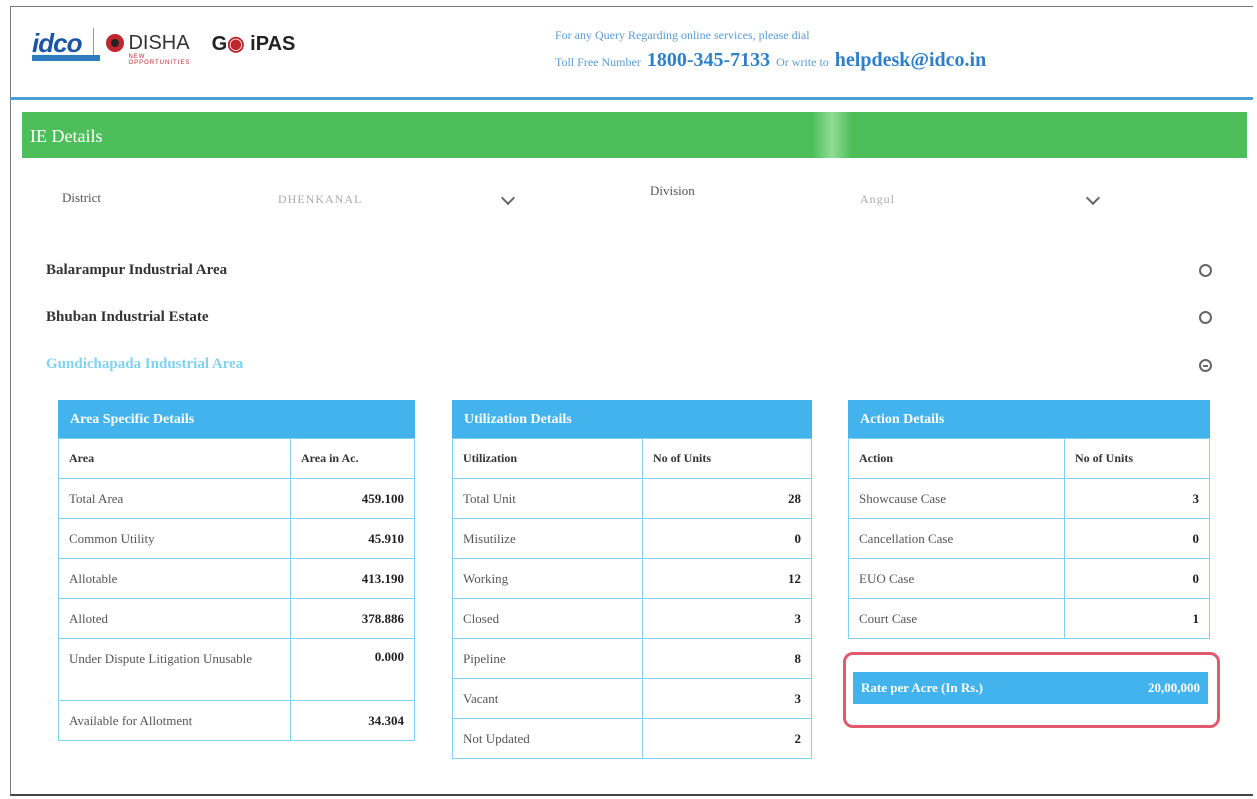  What do you see at coordinates (136, 270) in the screenshot?
I see `accordion-item-balarampur: Balarampur Industrial Area` at bounding box center [136, 270].